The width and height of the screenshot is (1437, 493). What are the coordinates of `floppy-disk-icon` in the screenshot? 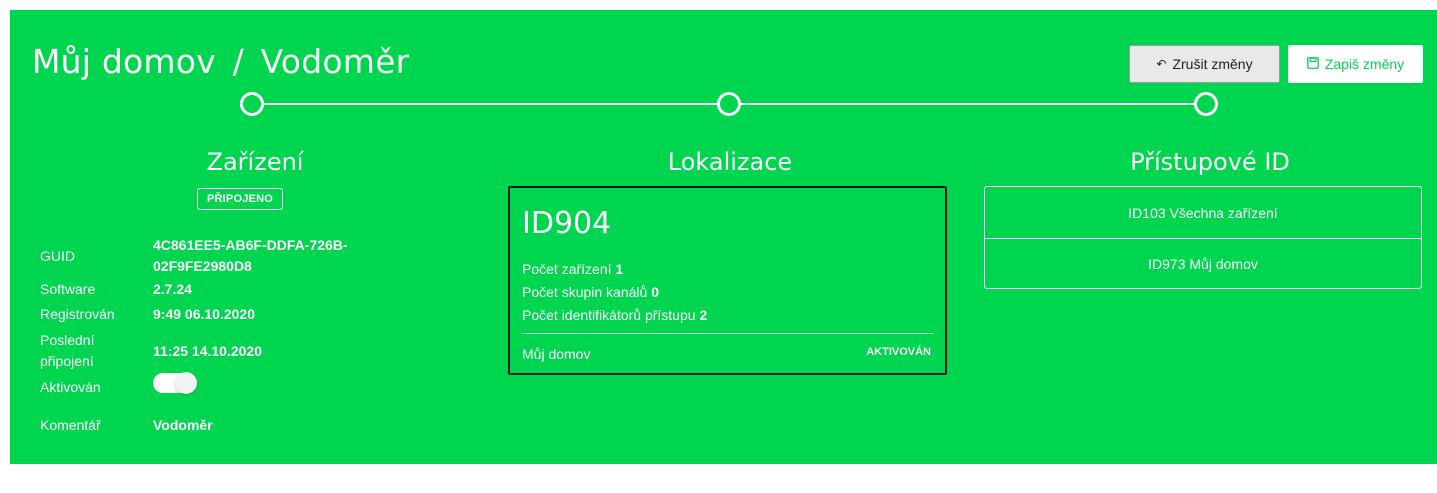 It's located at (1312, 64).